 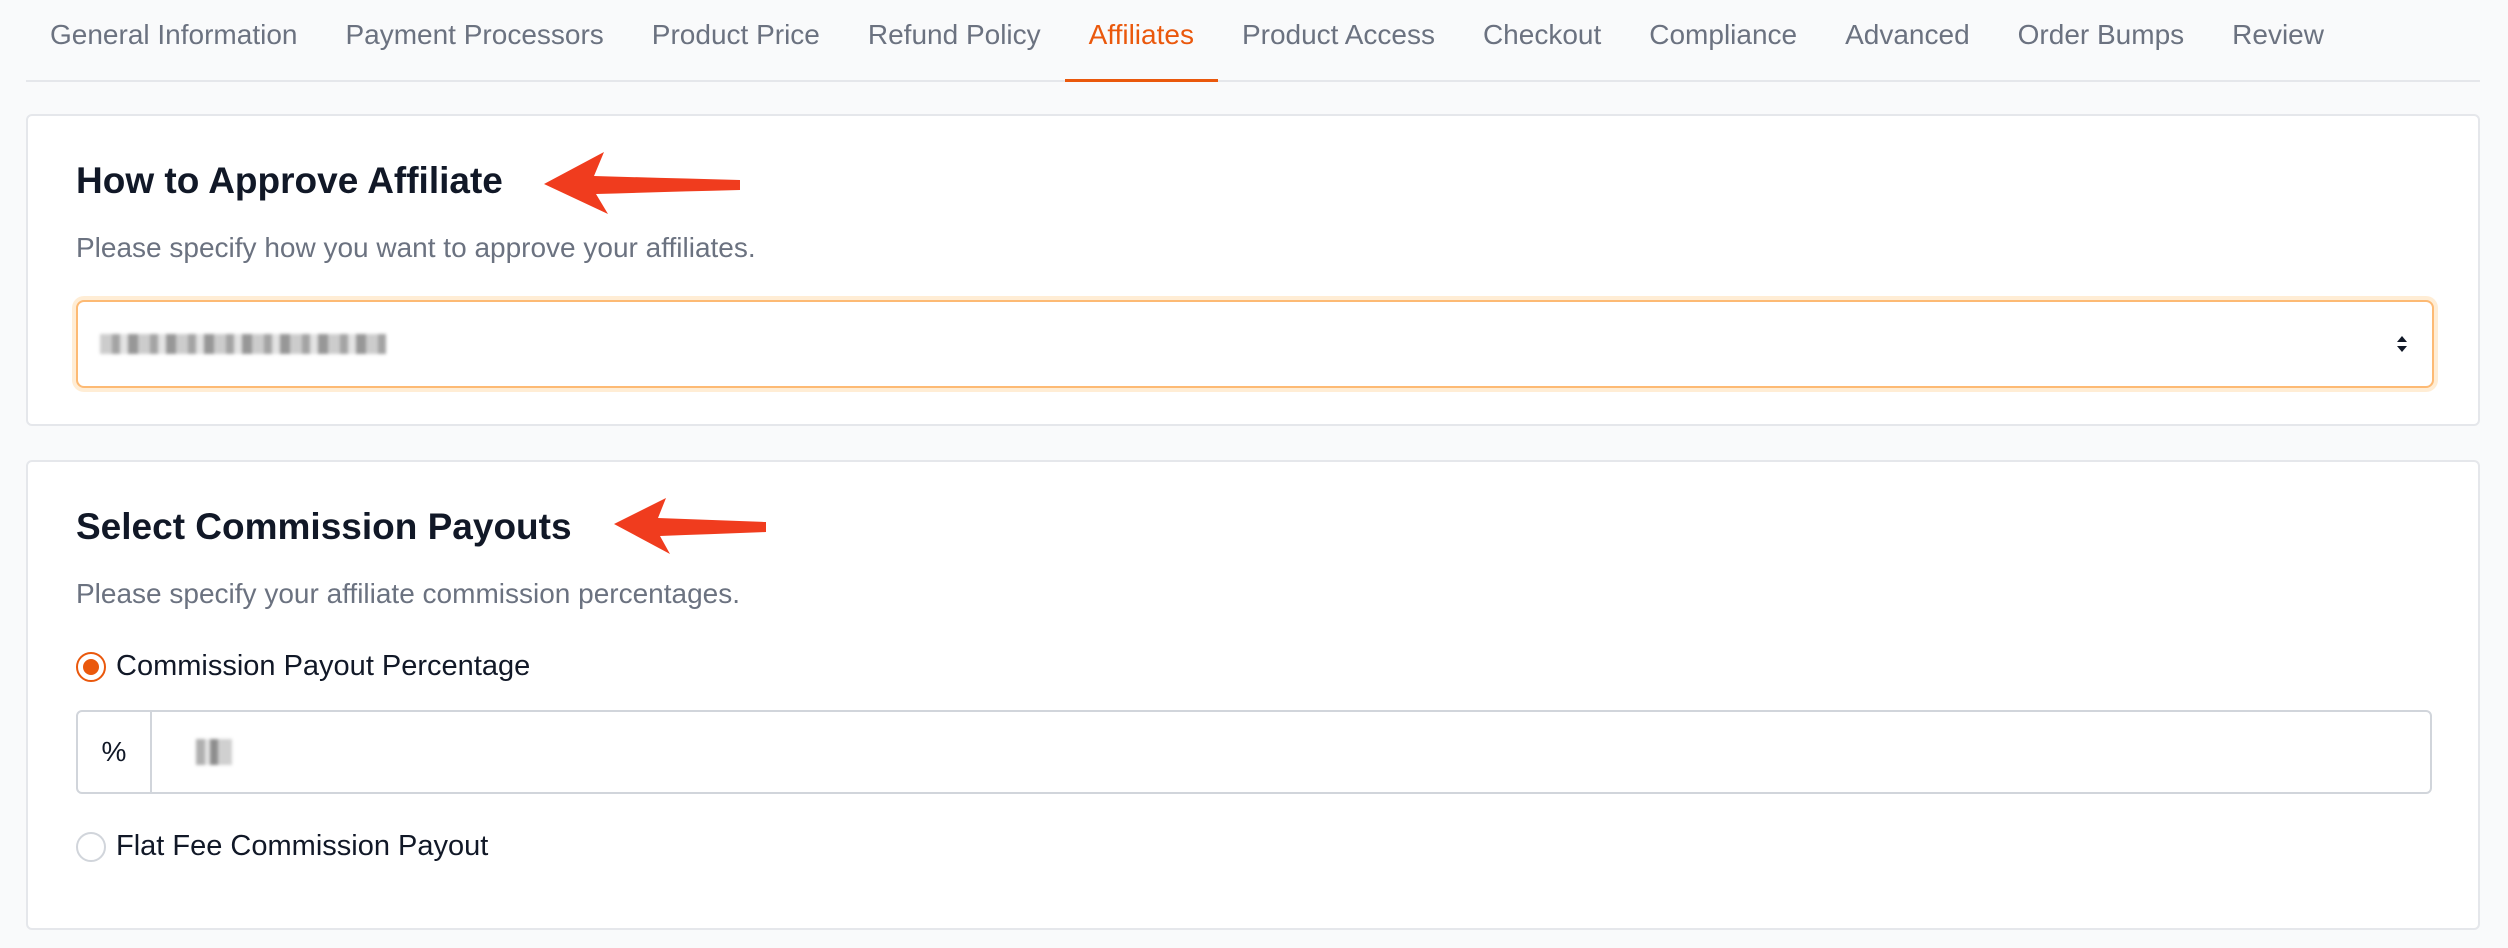 I want to click on commission-percentage-option: Commission Payout Percentage, so click(x=303, y=666).